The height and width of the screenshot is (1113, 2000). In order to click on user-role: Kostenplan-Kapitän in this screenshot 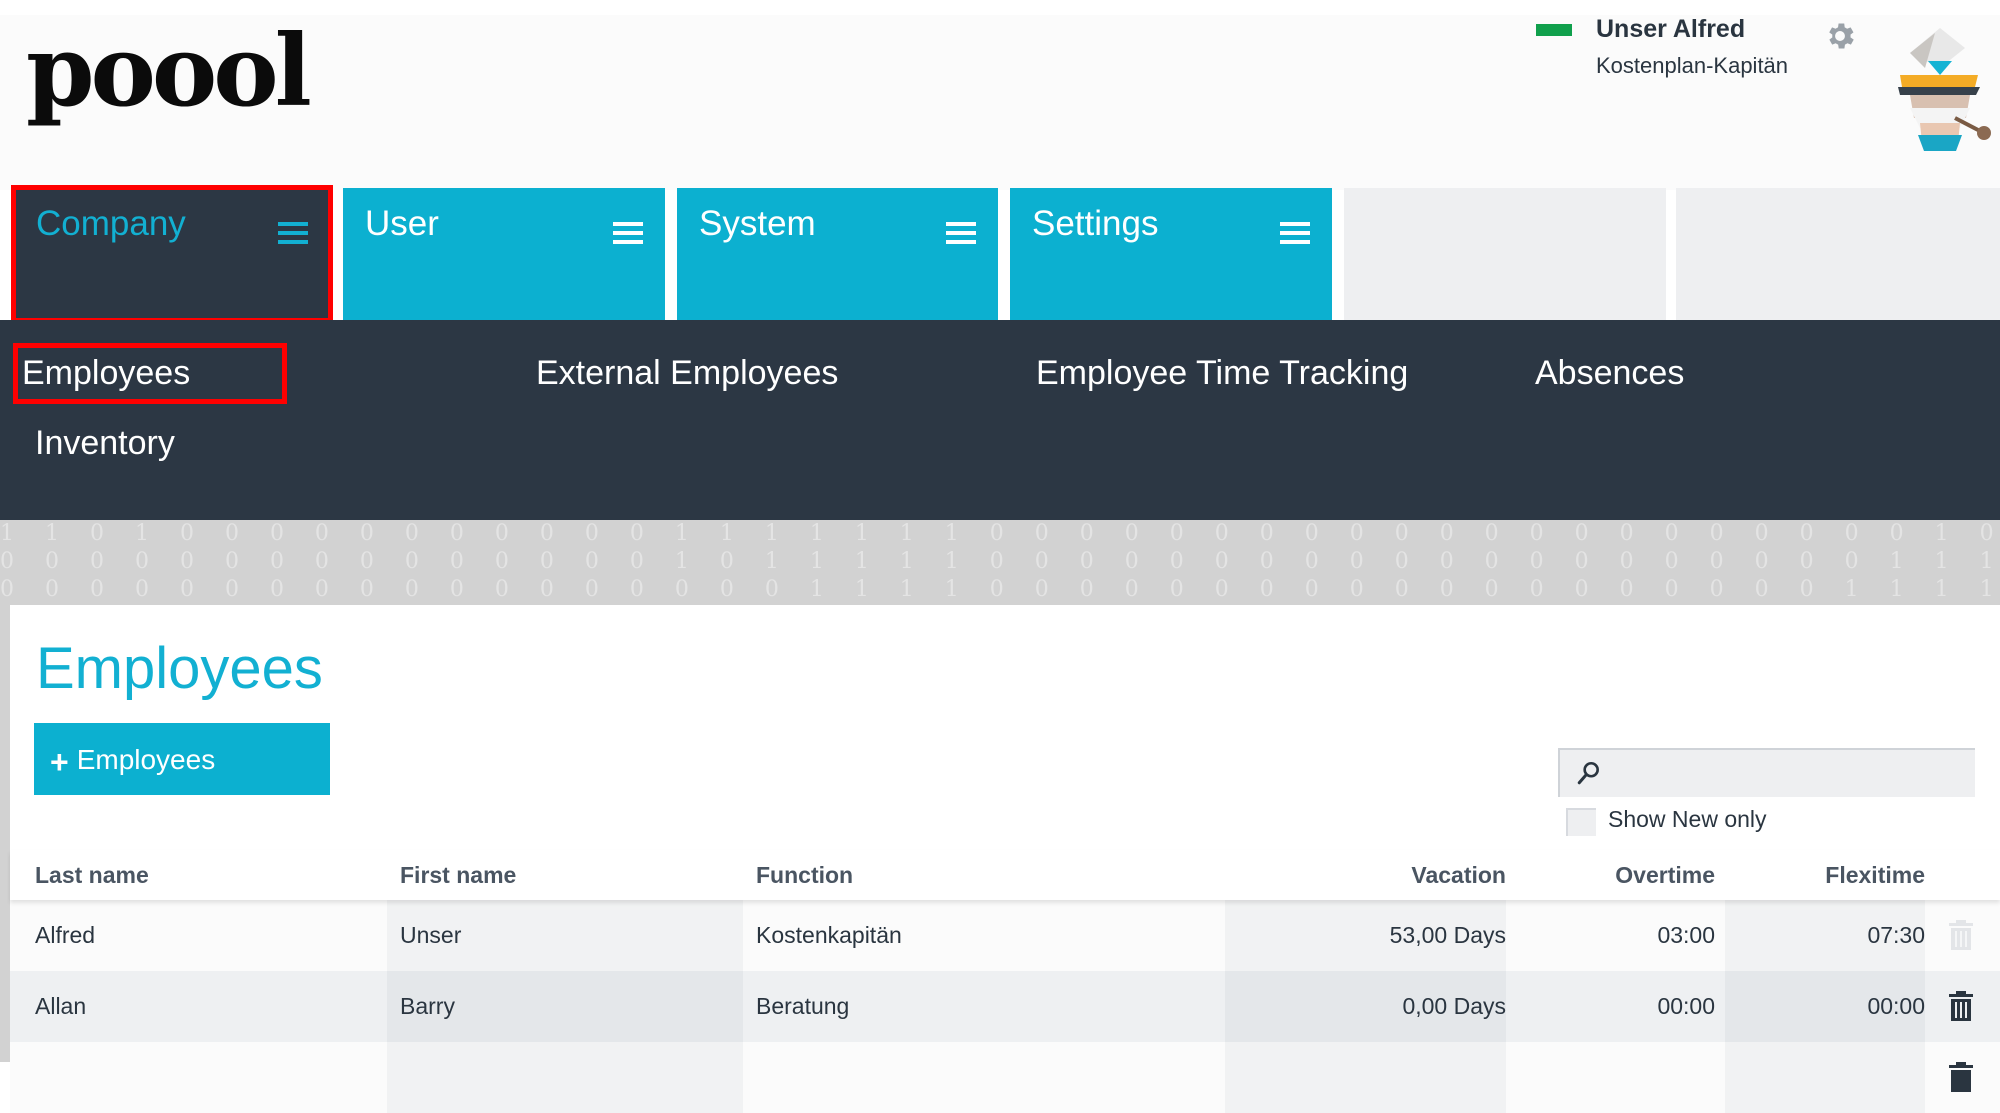, I will do `click(1692, 65)`.